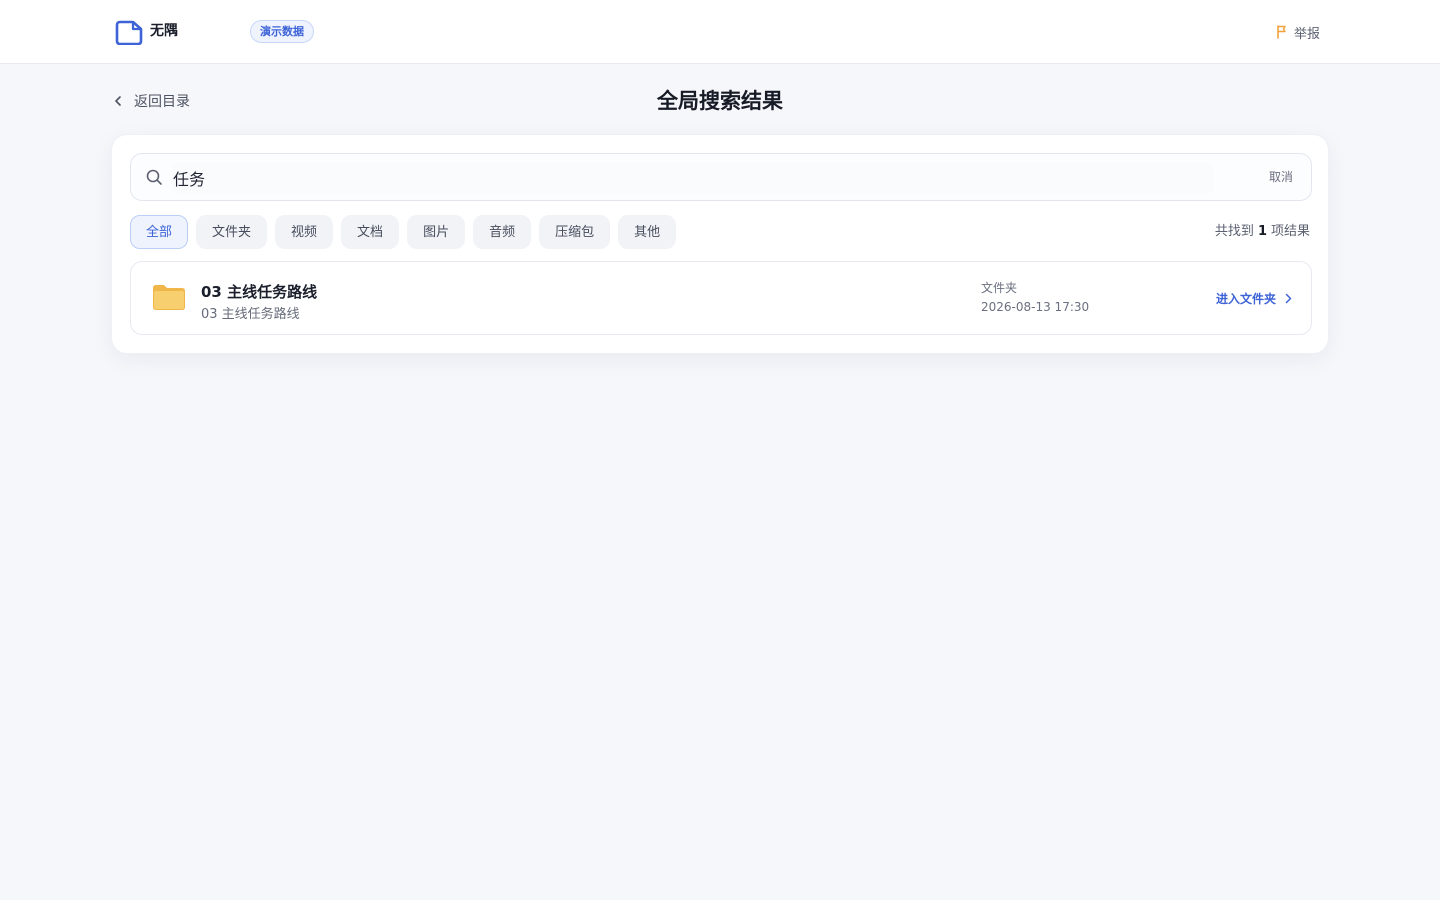 This screenshot has width=1440, height=900. I want to click on search-box: 取消, so click(721, 177).